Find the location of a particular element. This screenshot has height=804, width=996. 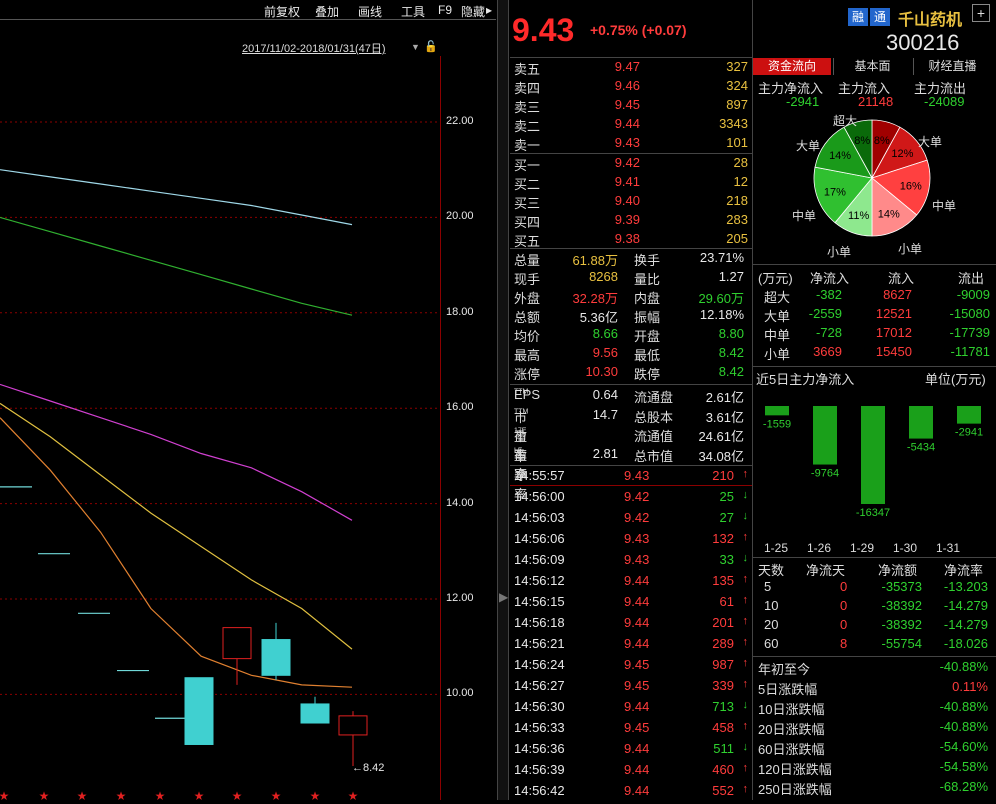

buy-row: 买三 9.40 218 is located at coordinates (631, 202).